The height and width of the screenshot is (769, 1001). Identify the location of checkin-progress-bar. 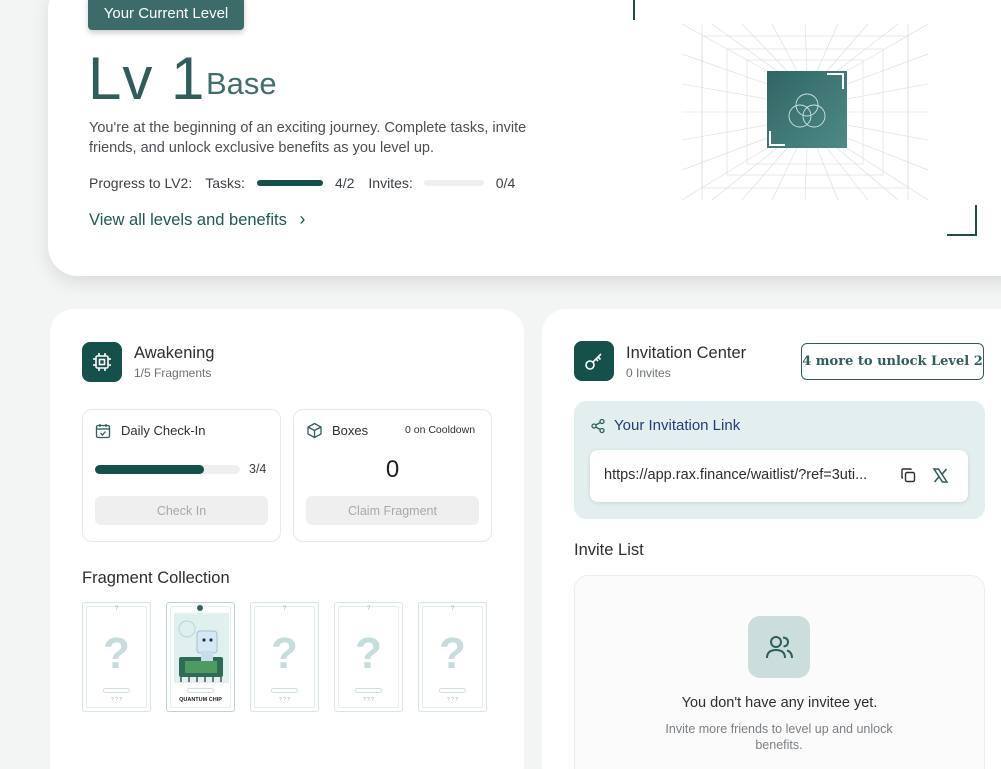
(167, 469).